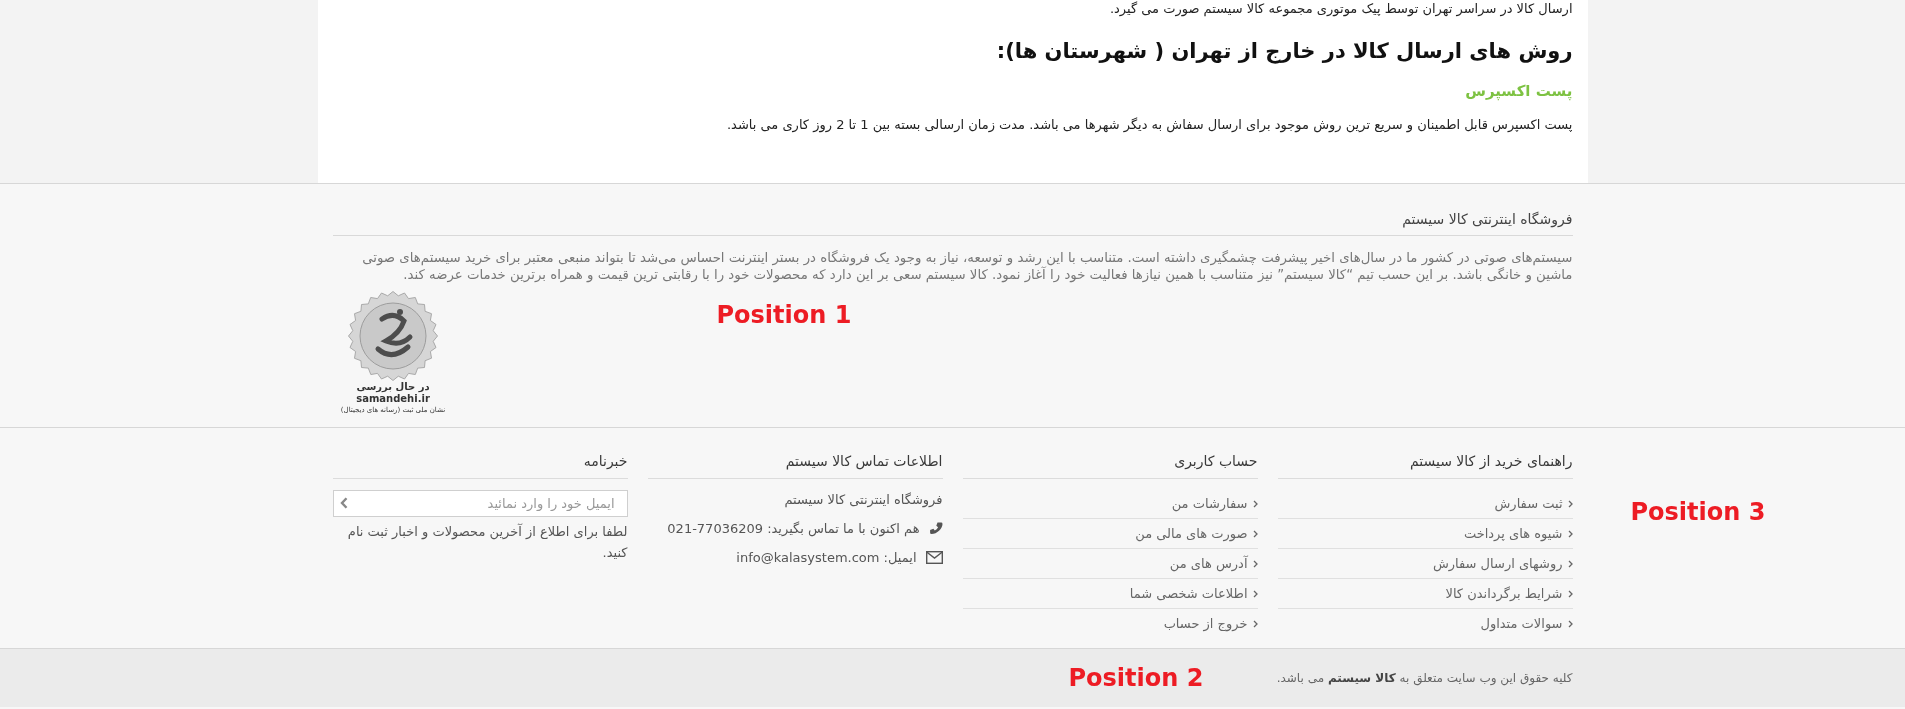  I want to click on contact-text: فروشگاه اینترنتی کالا سیستم, so click(863, 499).